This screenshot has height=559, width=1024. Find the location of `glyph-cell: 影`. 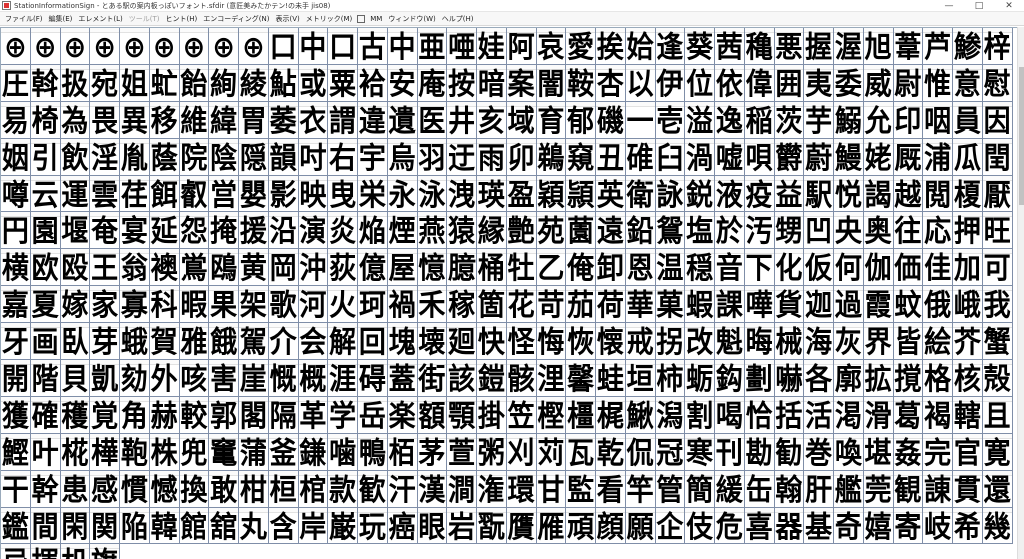

glyph-cell: 影 is located at coordinates (283, 194).